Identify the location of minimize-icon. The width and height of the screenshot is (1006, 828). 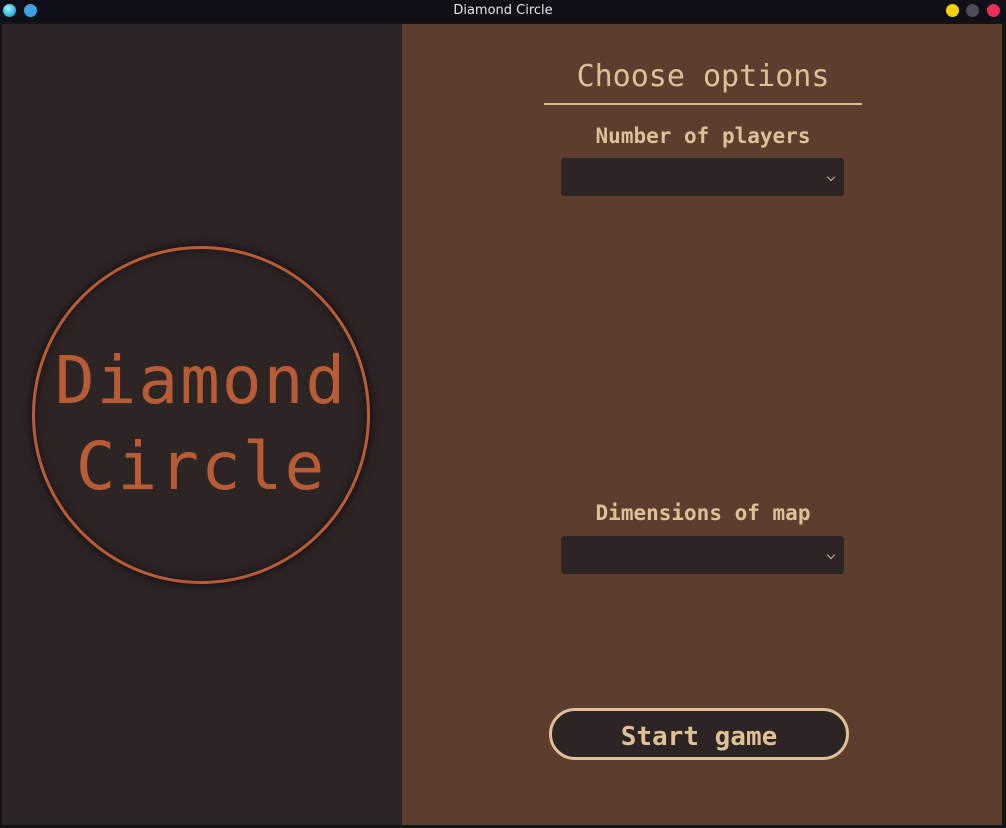
(952, 10).